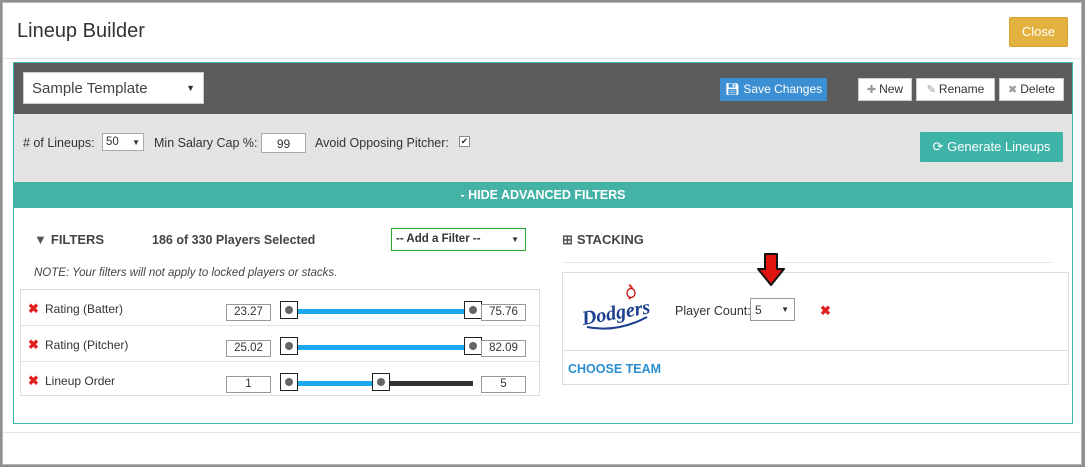 The height and width of the screenshot is (467, 1085). What do you see at coordinates (206, 143) in the screenshot?
I see `salary-cap-label: Min Salary Cap %:` at bounding box center [206, 143].